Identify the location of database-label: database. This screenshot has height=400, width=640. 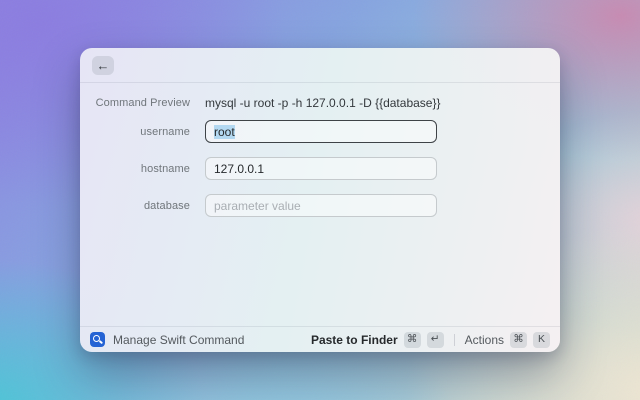
(166, 205).